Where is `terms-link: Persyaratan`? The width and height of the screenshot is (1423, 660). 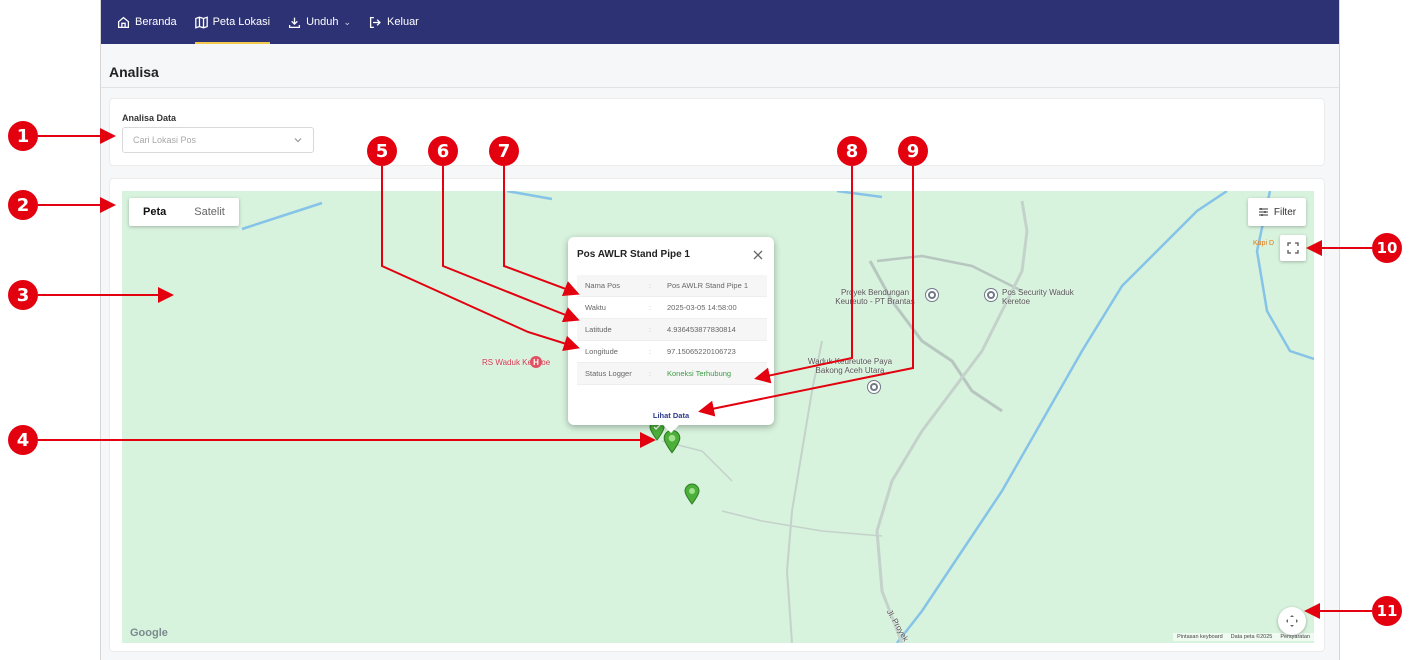
terms-link: Persyaratan is located at coordinates (1295, 637).